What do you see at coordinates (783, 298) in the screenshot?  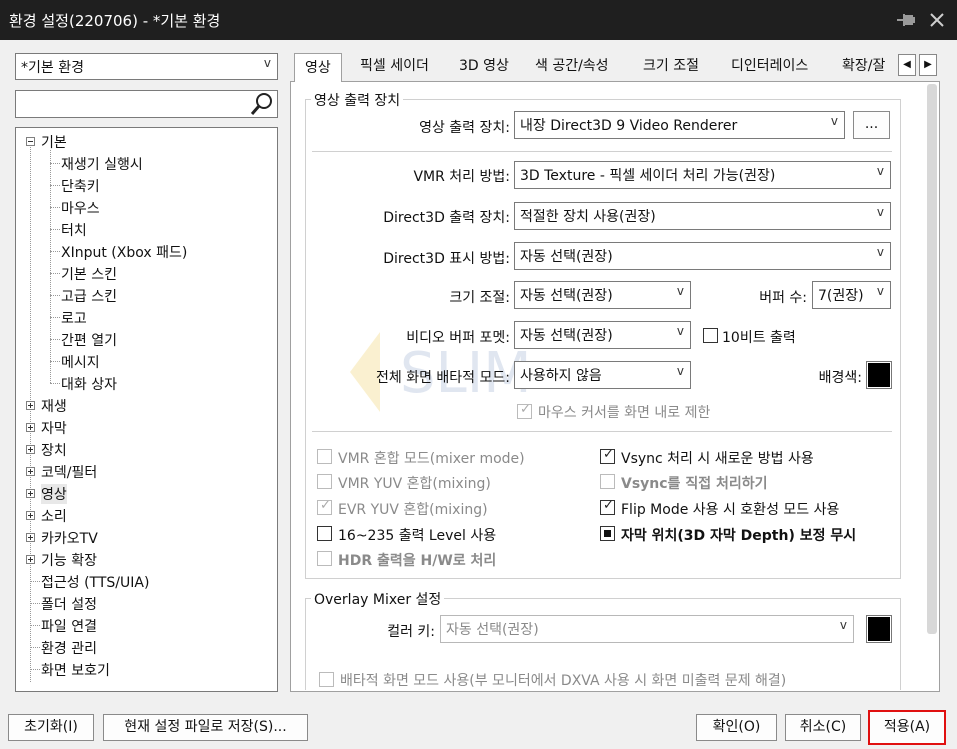 I see `buffer-count-label: 버퍼 수:` at bounding box center [783, 298].